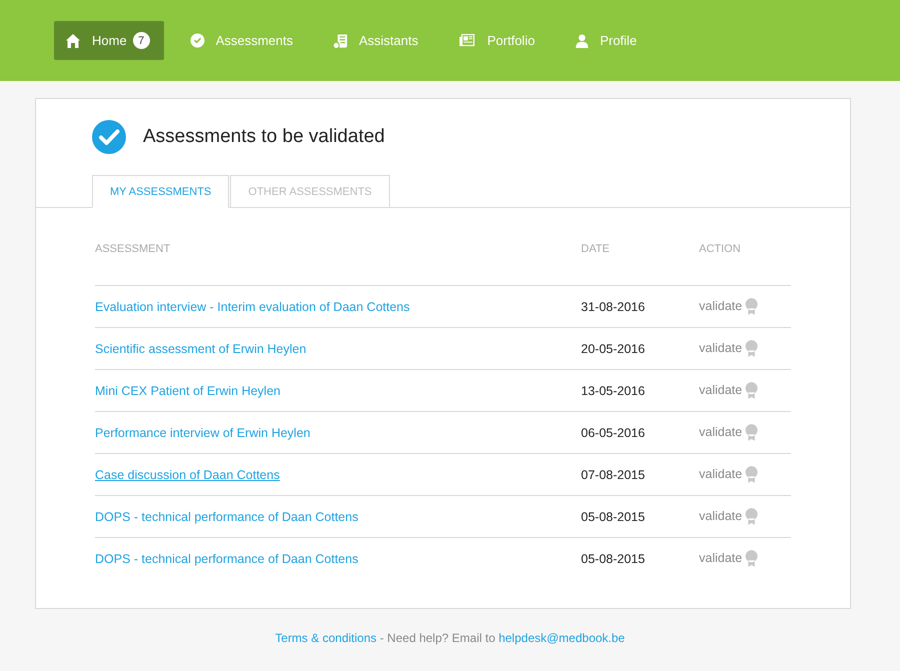 Image resolution: width=900 pixels, height=671 pixels. Describe the element at coordinates (242, 40) in the screenshot. I see `nav-item: Assessments` at that location.